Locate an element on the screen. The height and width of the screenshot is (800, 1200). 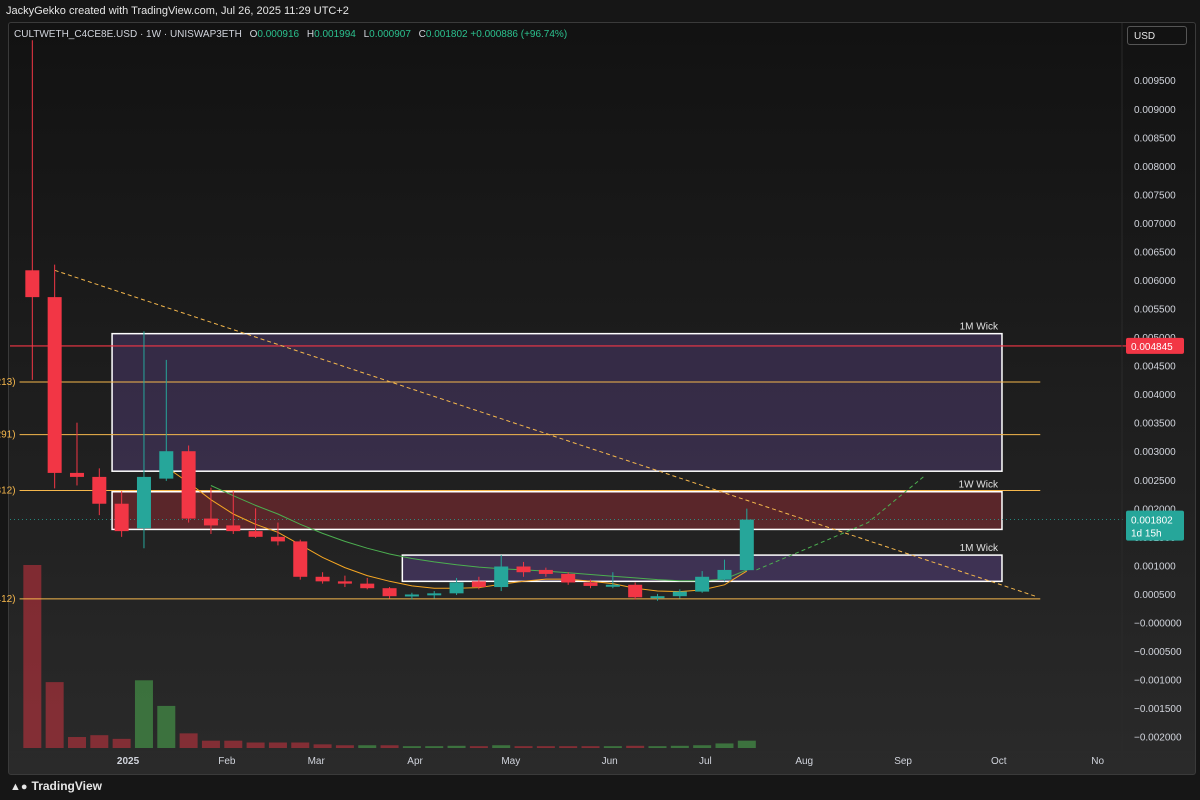
y-axis-tick-label: 0.006500 is located at coordinates (1155, 252).